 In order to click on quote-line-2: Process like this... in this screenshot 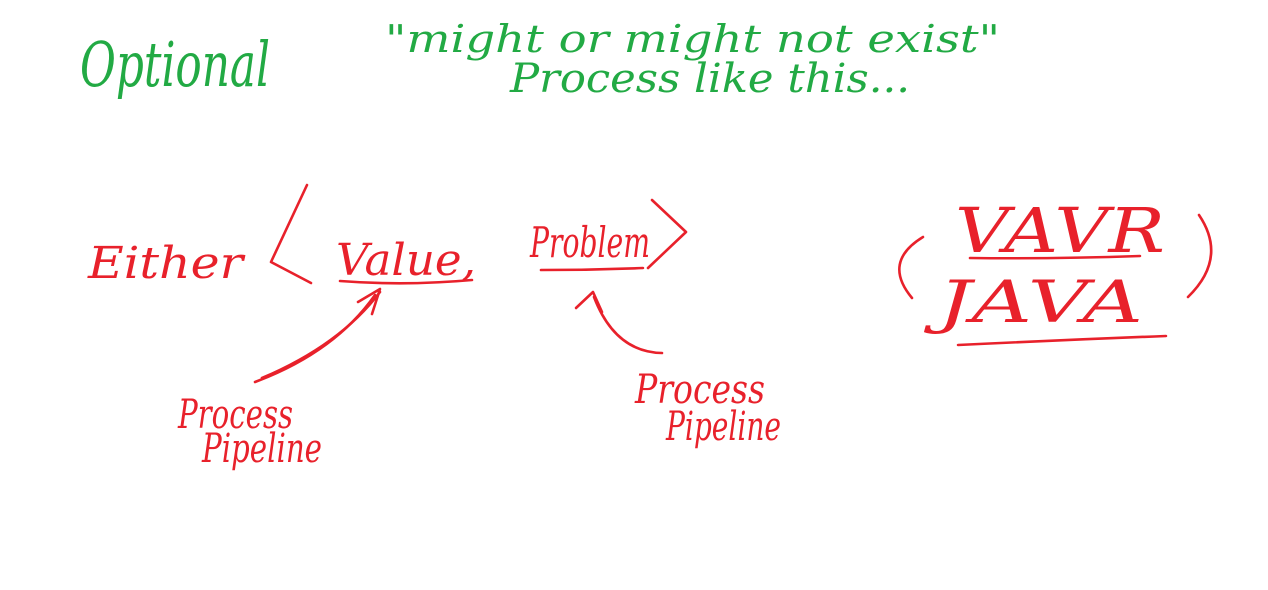, I will do `click(709, 79)`.